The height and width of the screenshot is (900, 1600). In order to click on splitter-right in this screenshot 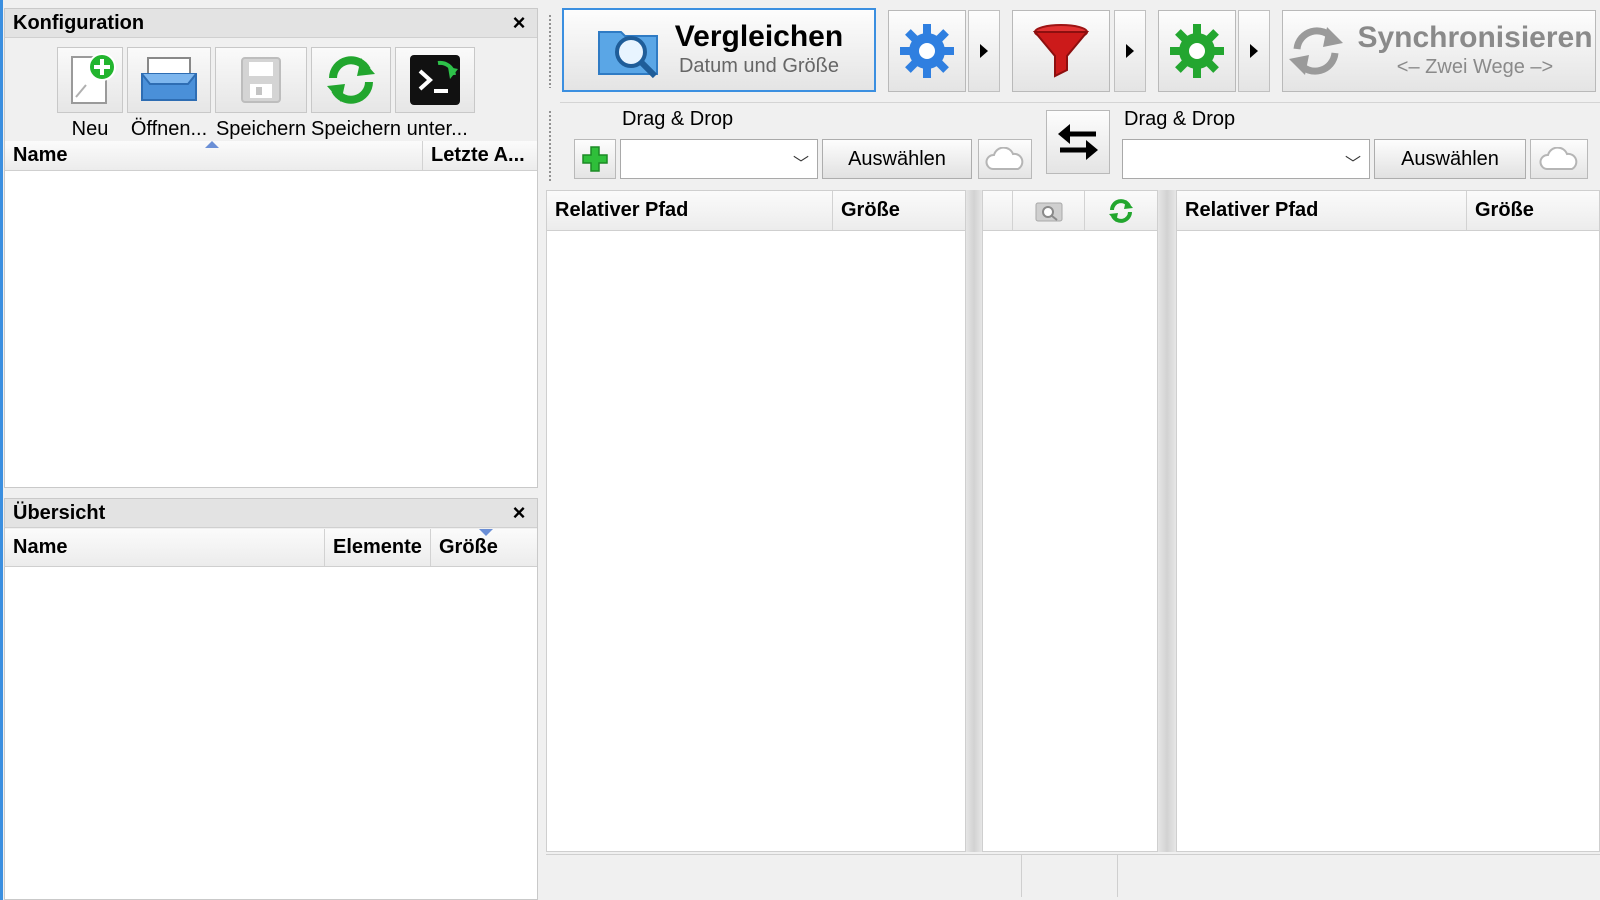, I will do `click(1167, 521)`.